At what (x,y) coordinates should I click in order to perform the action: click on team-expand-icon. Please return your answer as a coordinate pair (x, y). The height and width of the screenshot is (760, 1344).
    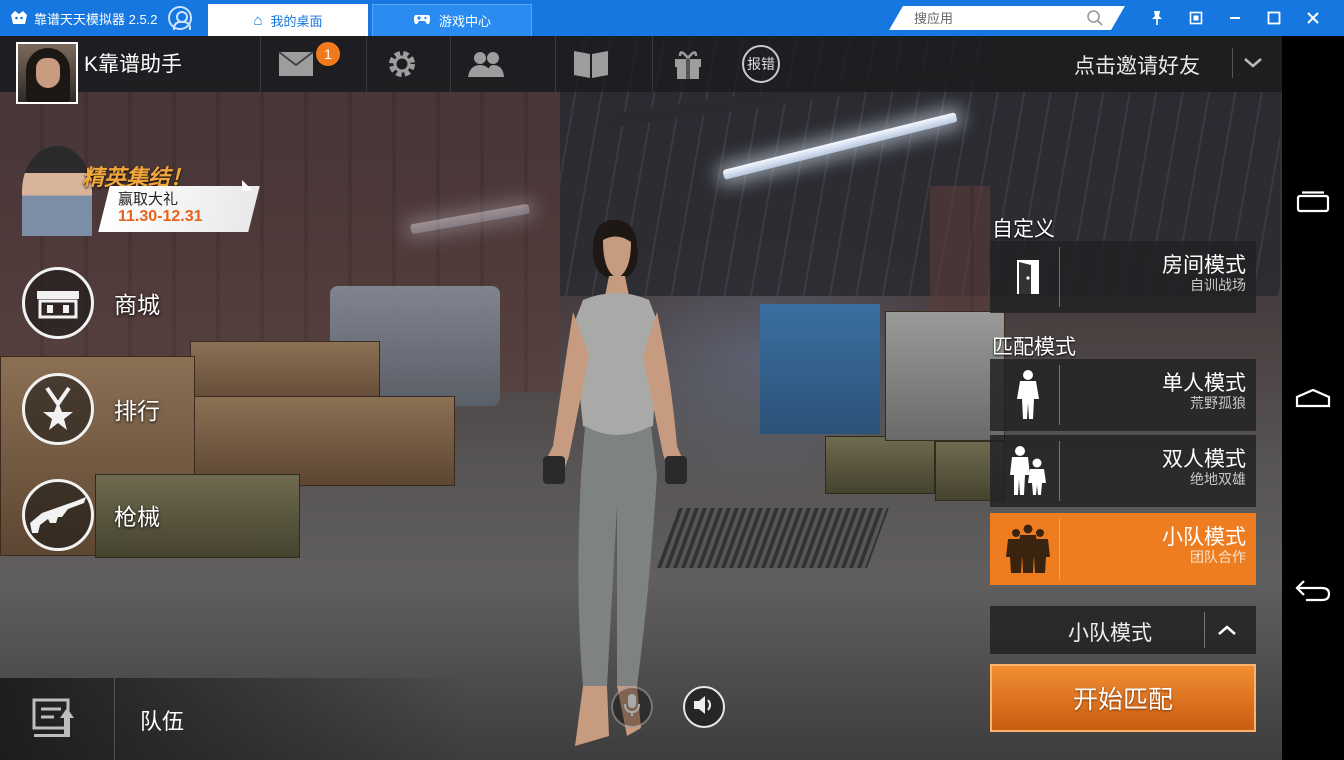
    Looking at the image, I should click on (55, 719).